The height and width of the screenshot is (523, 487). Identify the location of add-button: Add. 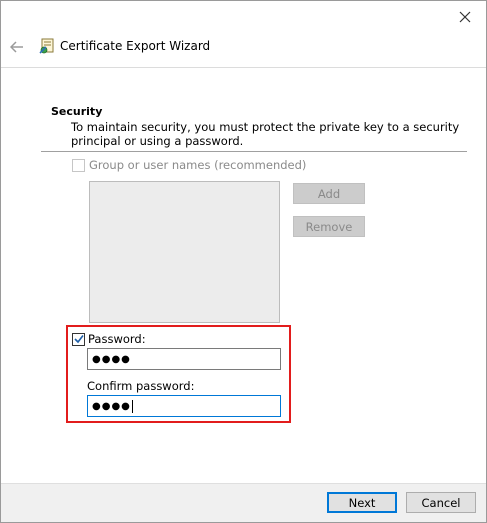
(329, 193).